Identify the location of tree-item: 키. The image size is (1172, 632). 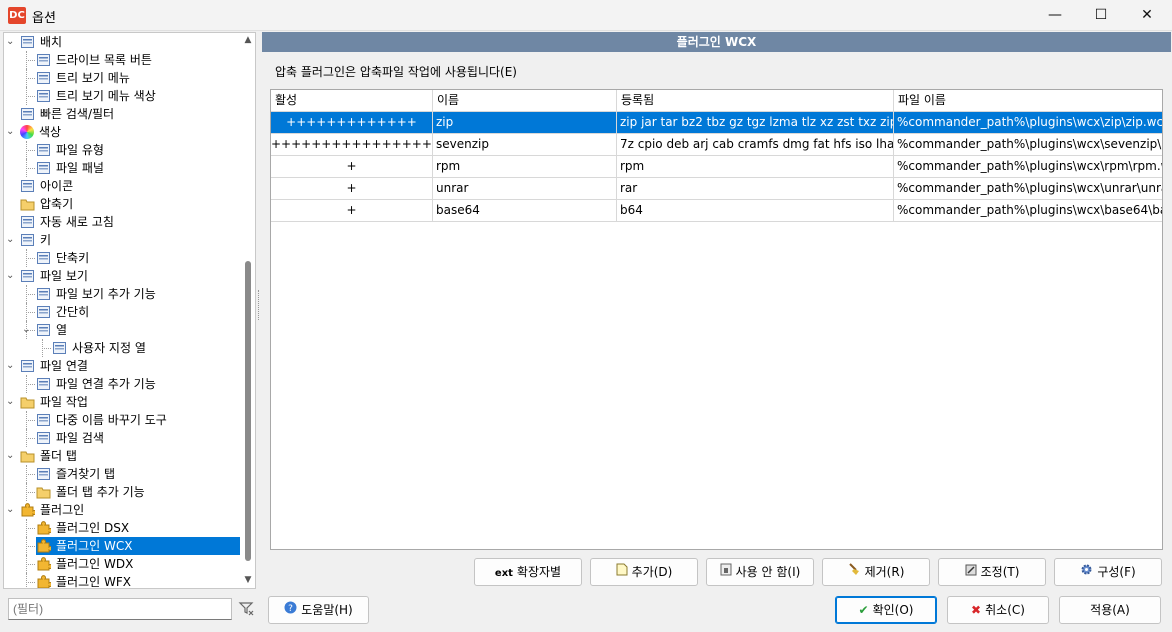
(36, 240).